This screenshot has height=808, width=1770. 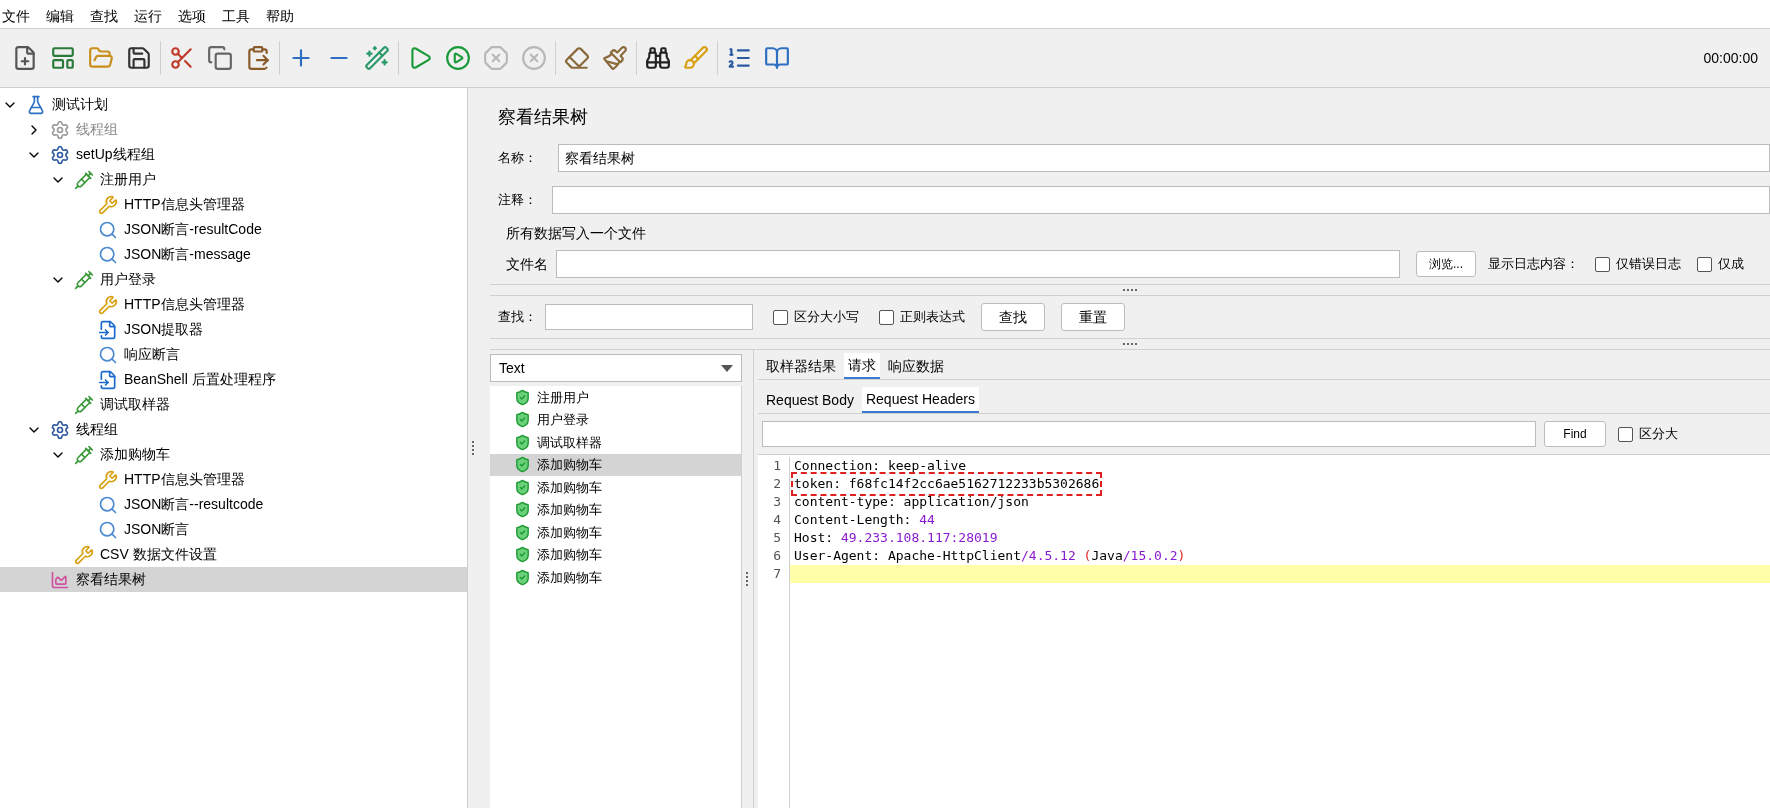 What do you see at coordinates (777, 484) in the screenshot?
I see `line-number: 2` at bounding box center [777, 484].